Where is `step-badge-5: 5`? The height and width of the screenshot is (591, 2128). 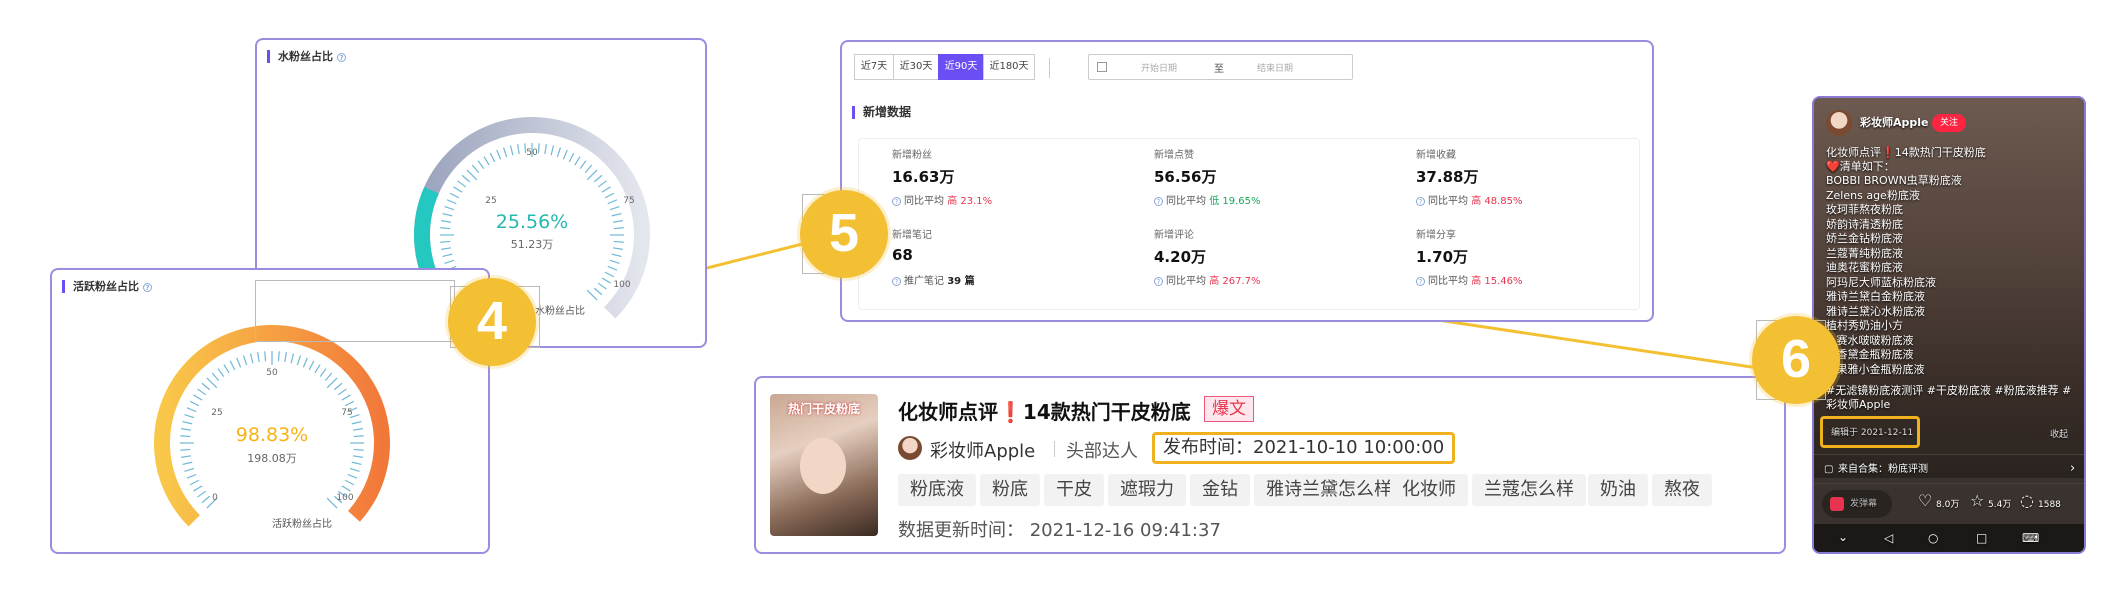 step-badge-5: 5 is located at coordinates (844, 234).